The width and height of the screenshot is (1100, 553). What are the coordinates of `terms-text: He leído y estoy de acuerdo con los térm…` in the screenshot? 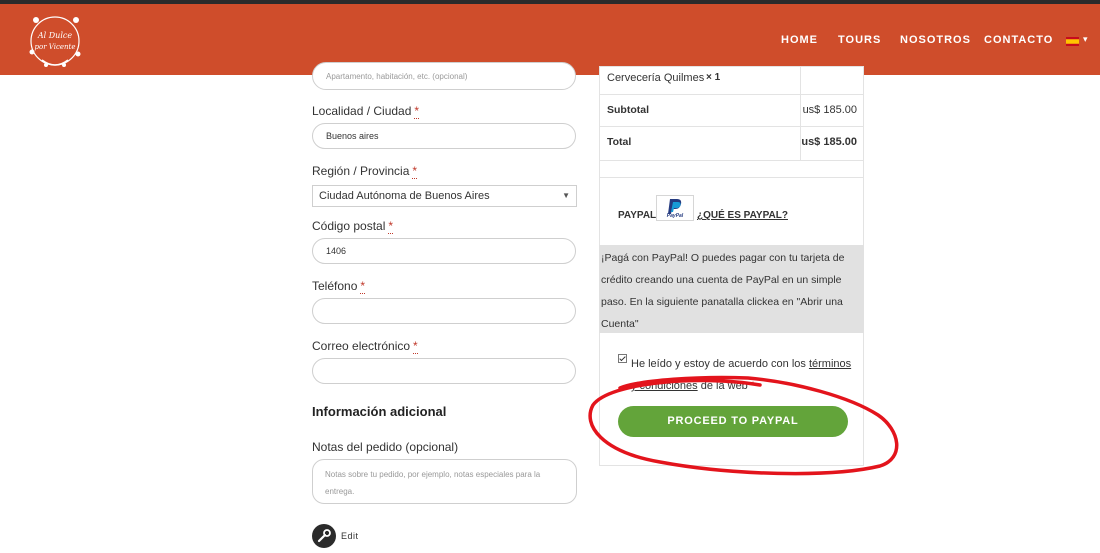 It's located at (741, 375).